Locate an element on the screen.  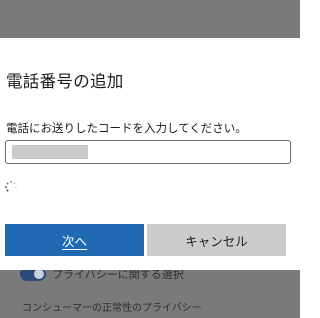
cancel-button: キャンセル is located at coordinates (216, 240).